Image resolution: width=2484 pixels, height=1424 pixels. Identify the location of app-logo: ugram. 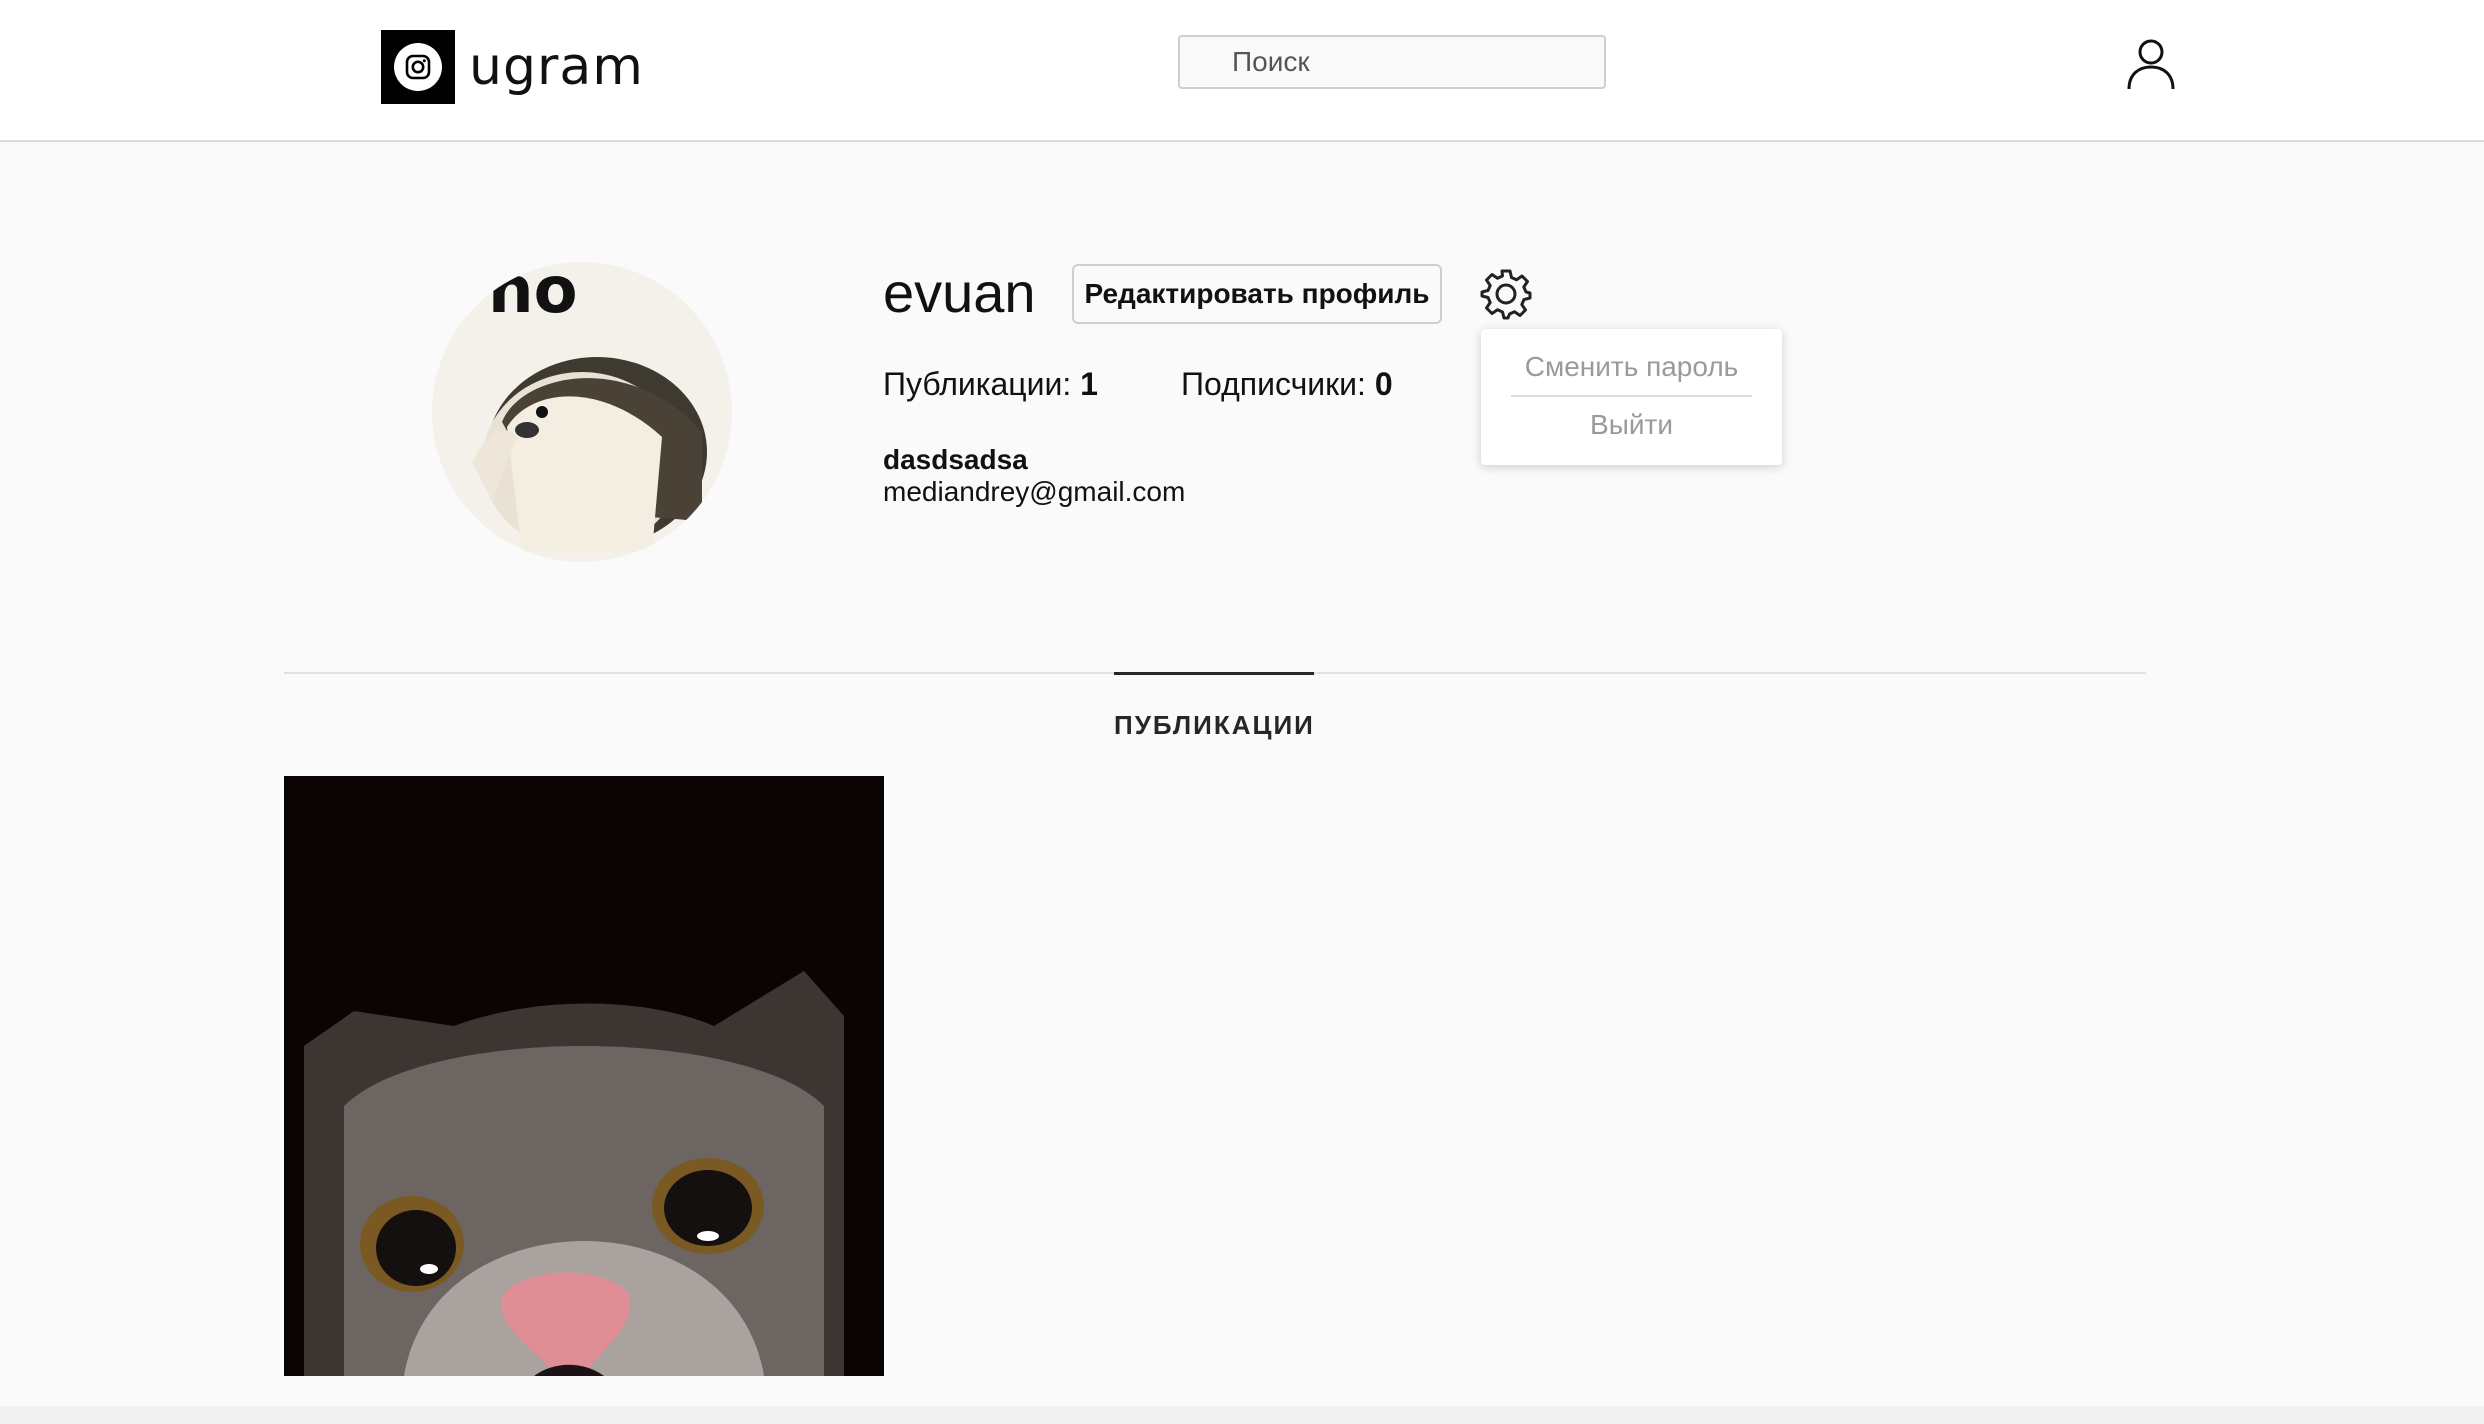
(512, 67).